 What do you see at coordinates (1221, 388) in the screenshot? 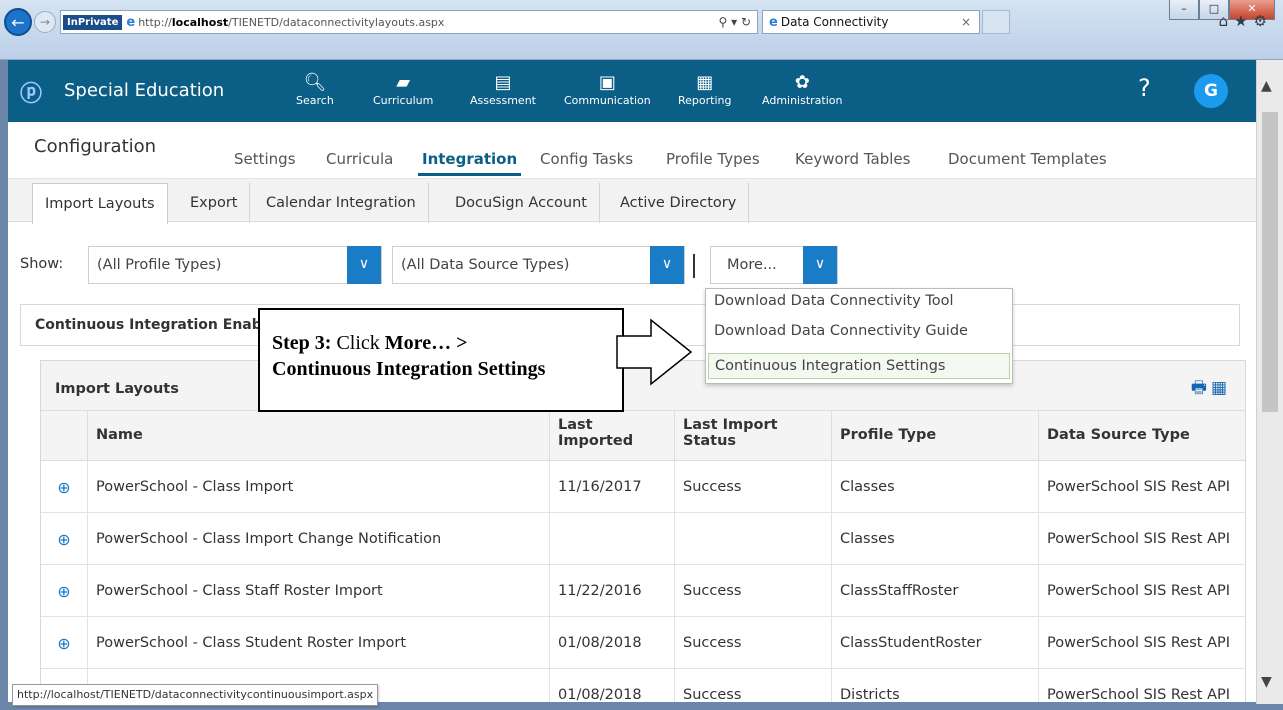
I see `excel-export-icon: ▦` at bounding box center [1221, 388].